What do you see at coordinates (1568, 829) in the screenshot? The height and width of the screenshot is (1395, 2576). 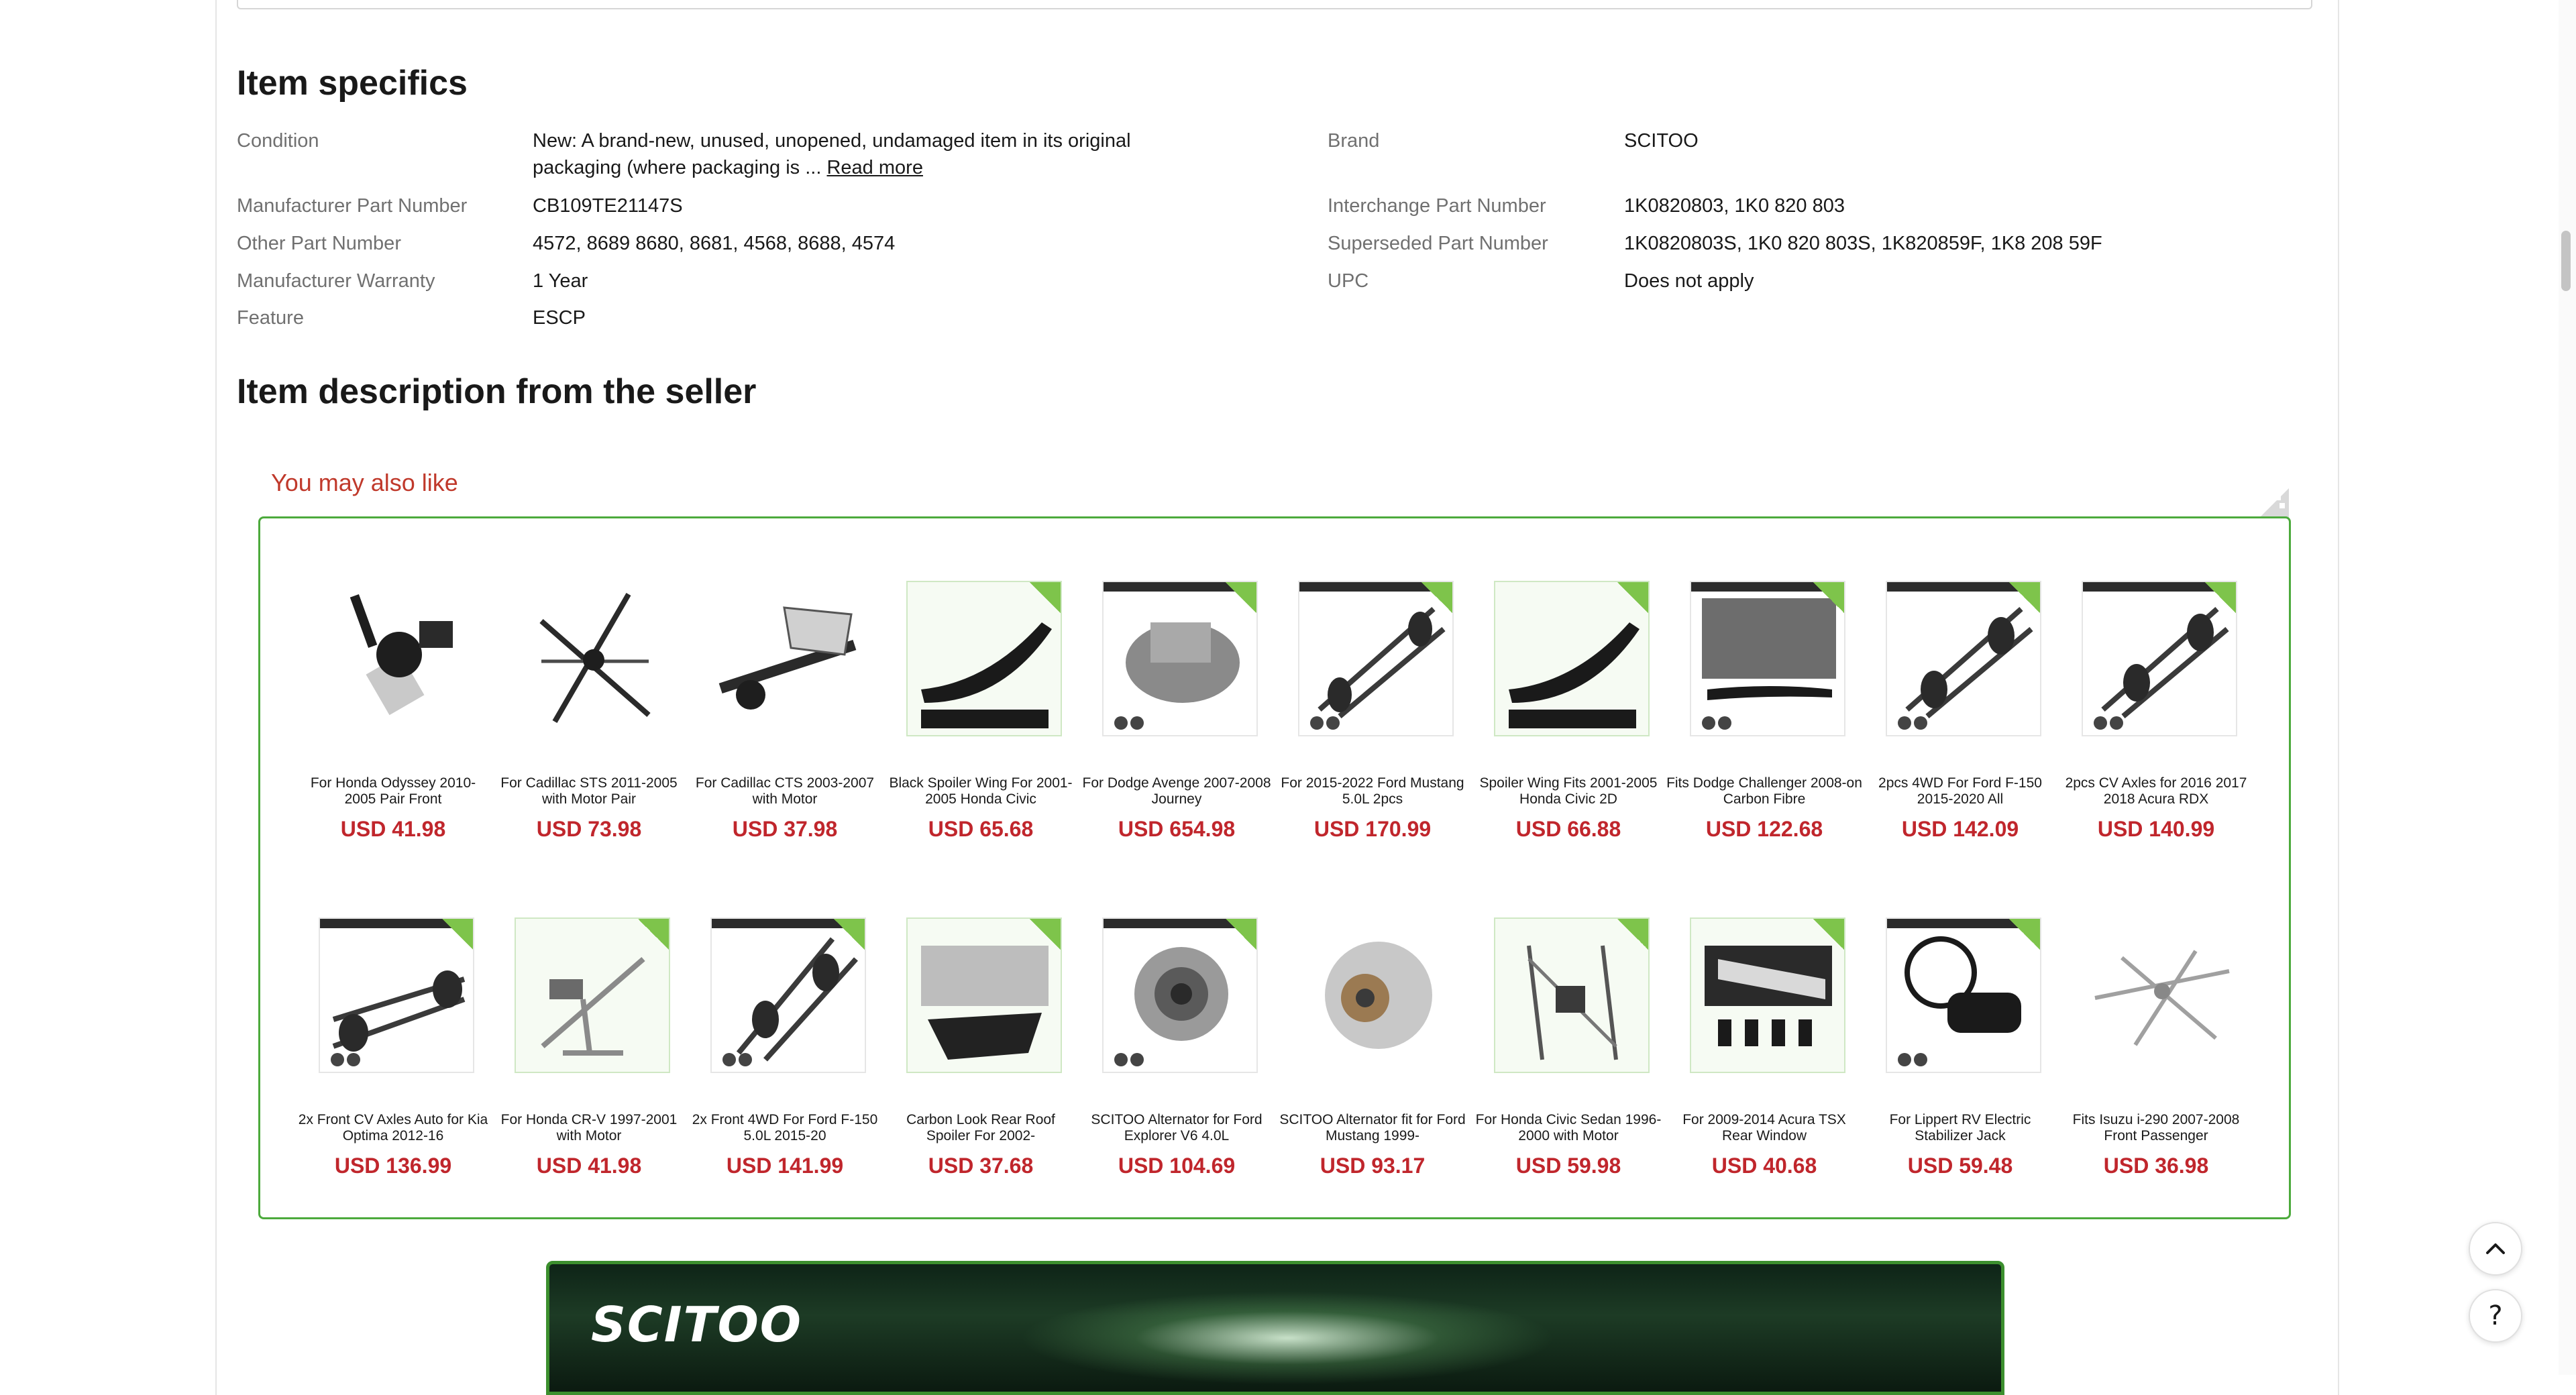 I see `product-price: USD 66.88` at bounding box center [1568, 829].